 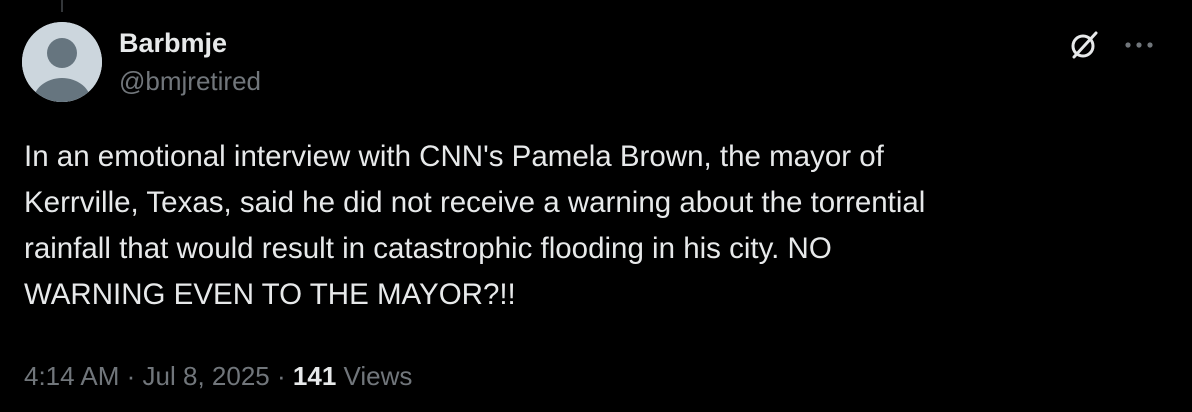 I want to click on ellipsis-icon, so click(x=1139, y=45).